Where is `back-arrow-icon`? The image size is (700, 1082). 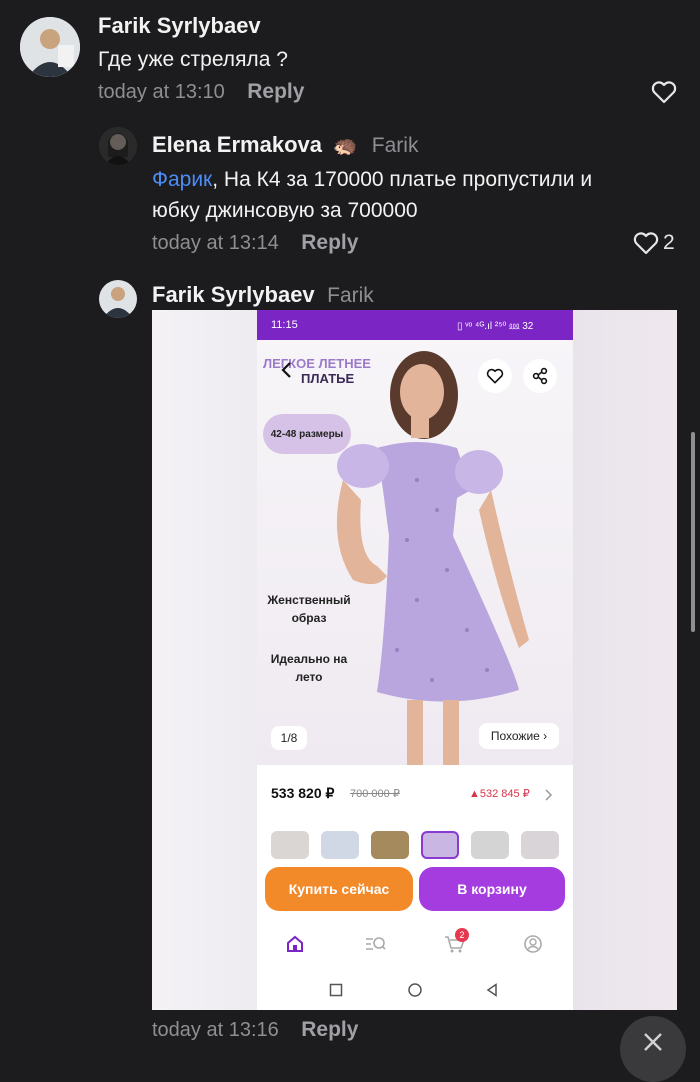
back-arrow-icon is located at coordinates (286, 370).